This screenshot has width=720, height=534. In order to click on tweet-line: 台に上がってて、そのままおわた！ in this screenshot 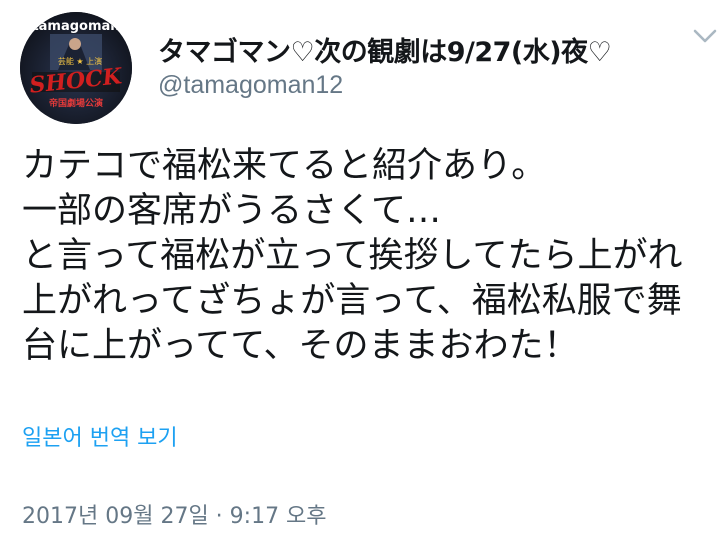, I will do `click(300, 346)`.